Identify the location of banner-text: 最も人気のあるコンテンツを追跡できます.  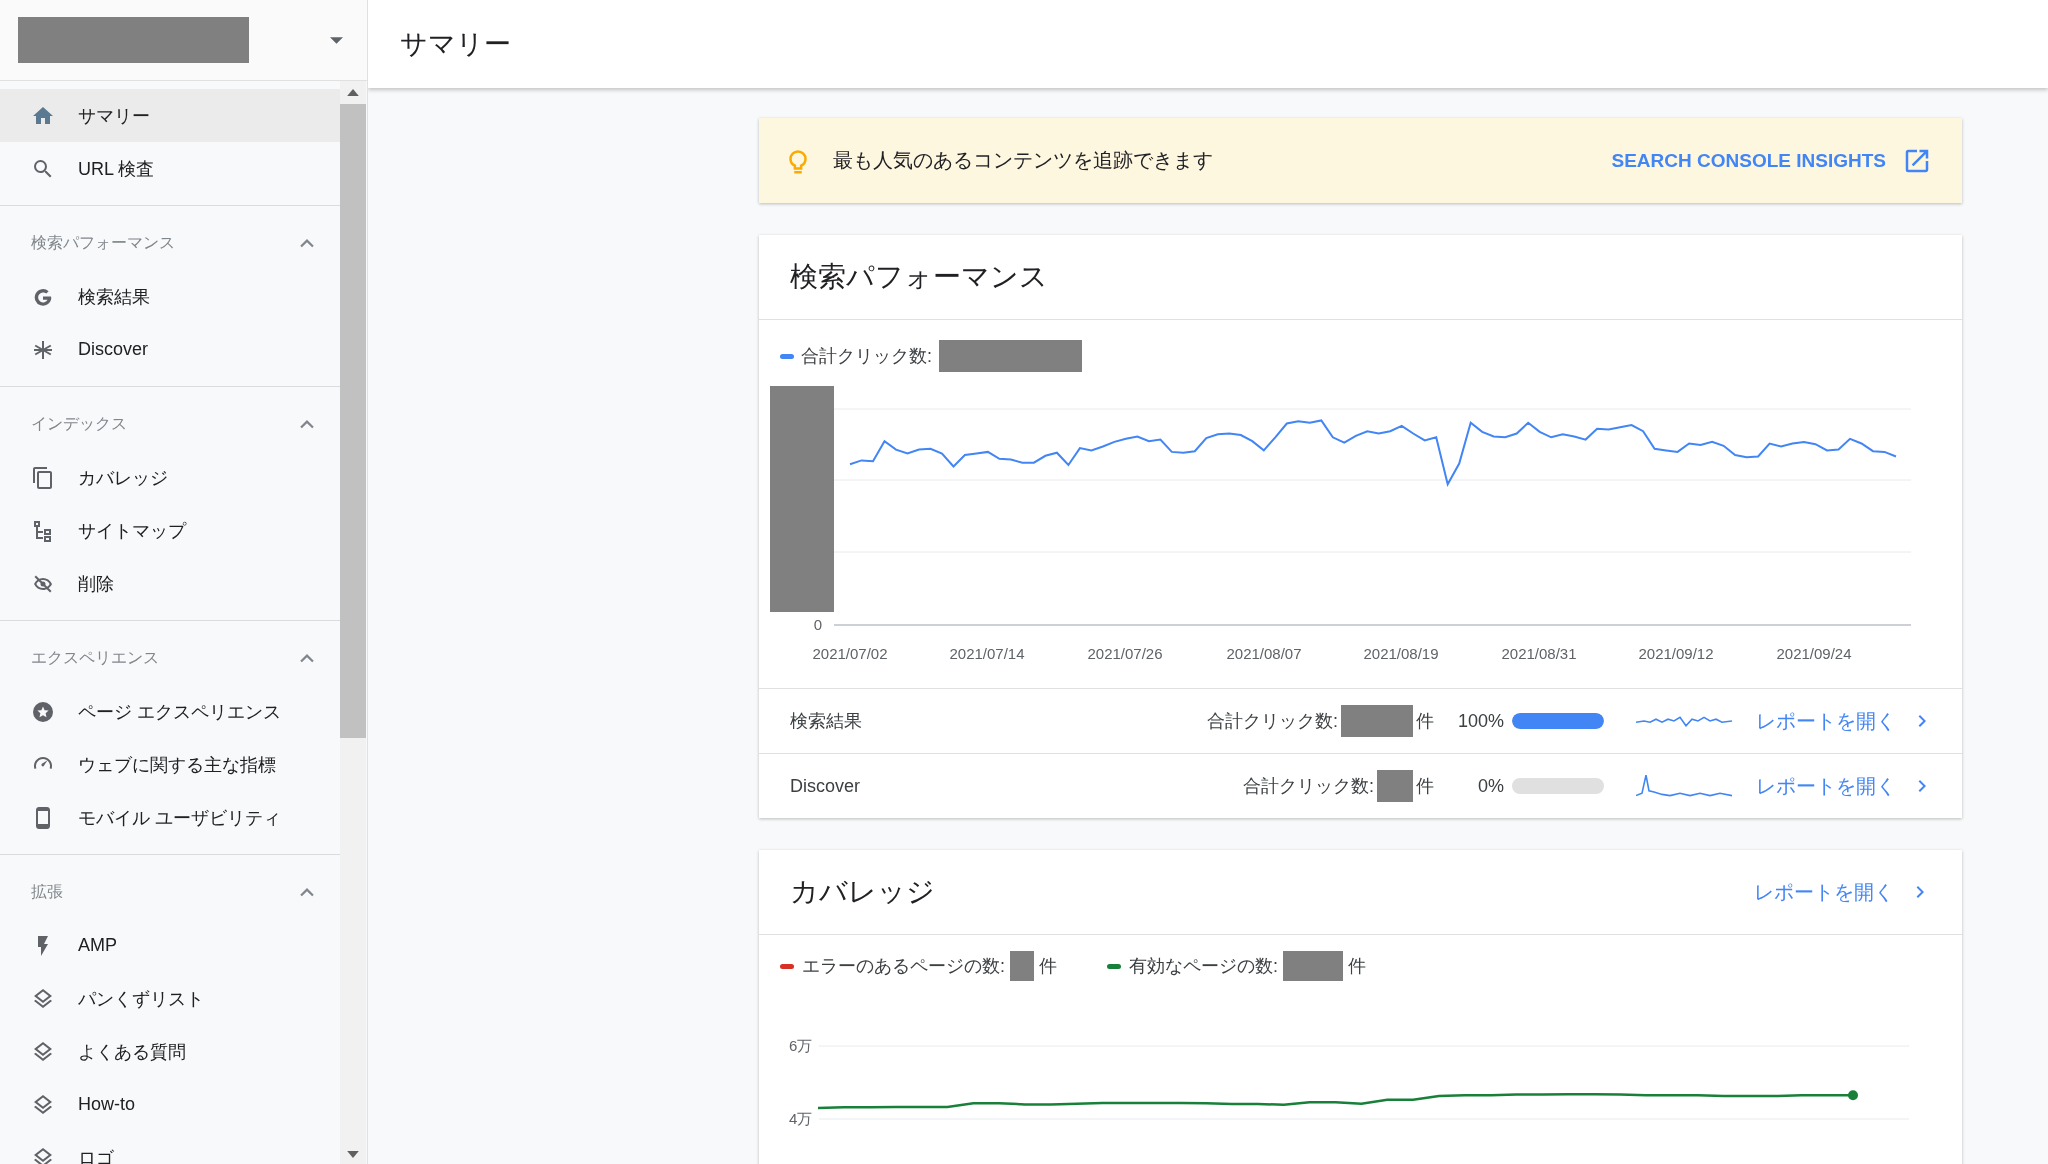
(1023, 160).